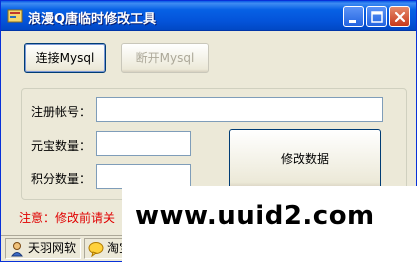 The height and width of the screenshot is (262, 417). I want to click on close-icon, so click(400, 17).